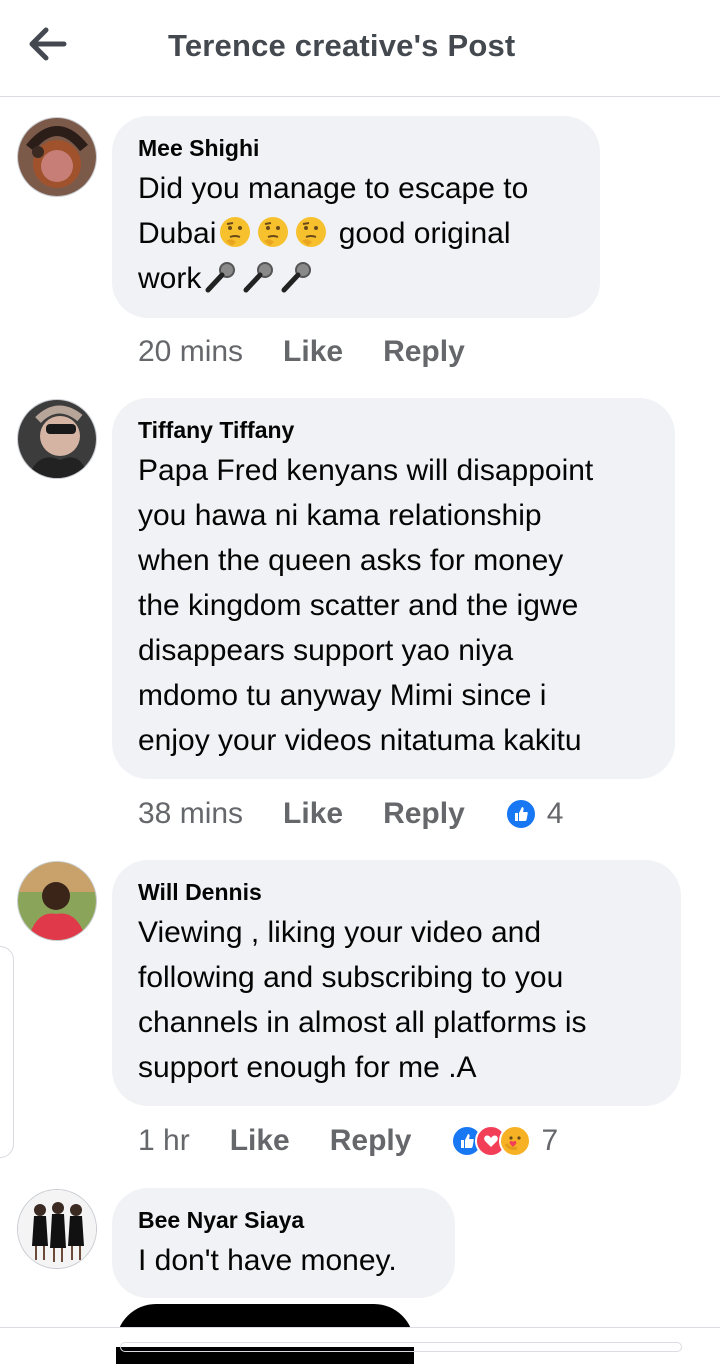  I want to click on comment-text-line: the kingdom scatter and the igwe, so click(358, 605).